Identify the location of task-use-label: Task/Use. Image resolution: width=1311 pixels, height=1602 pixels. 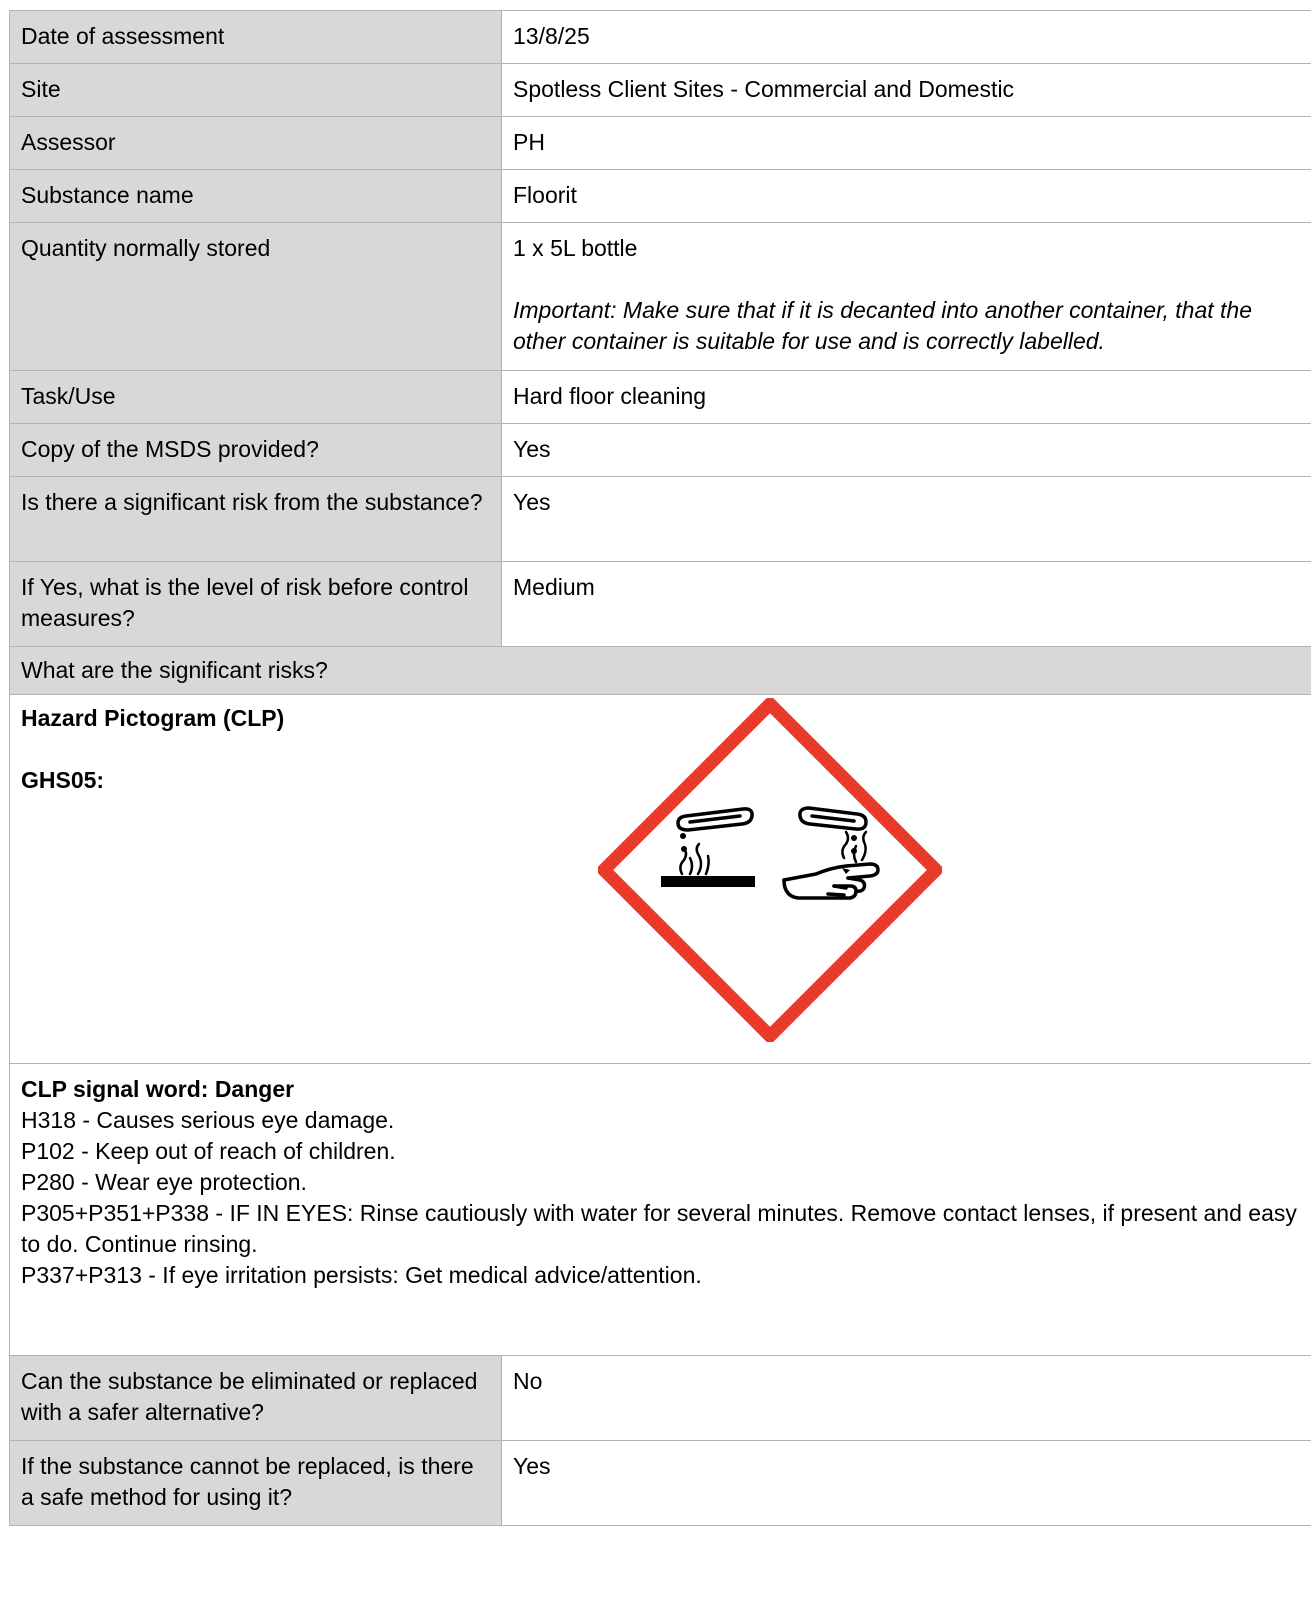
(255, 397).